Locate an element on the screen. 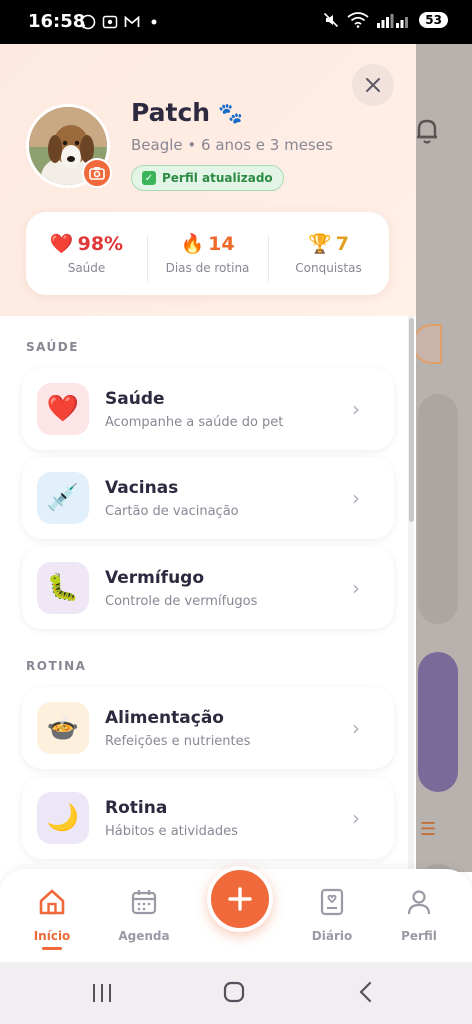 This screenshot has height=1024, width=472. journal-icon is located at coordinates (332, 902).